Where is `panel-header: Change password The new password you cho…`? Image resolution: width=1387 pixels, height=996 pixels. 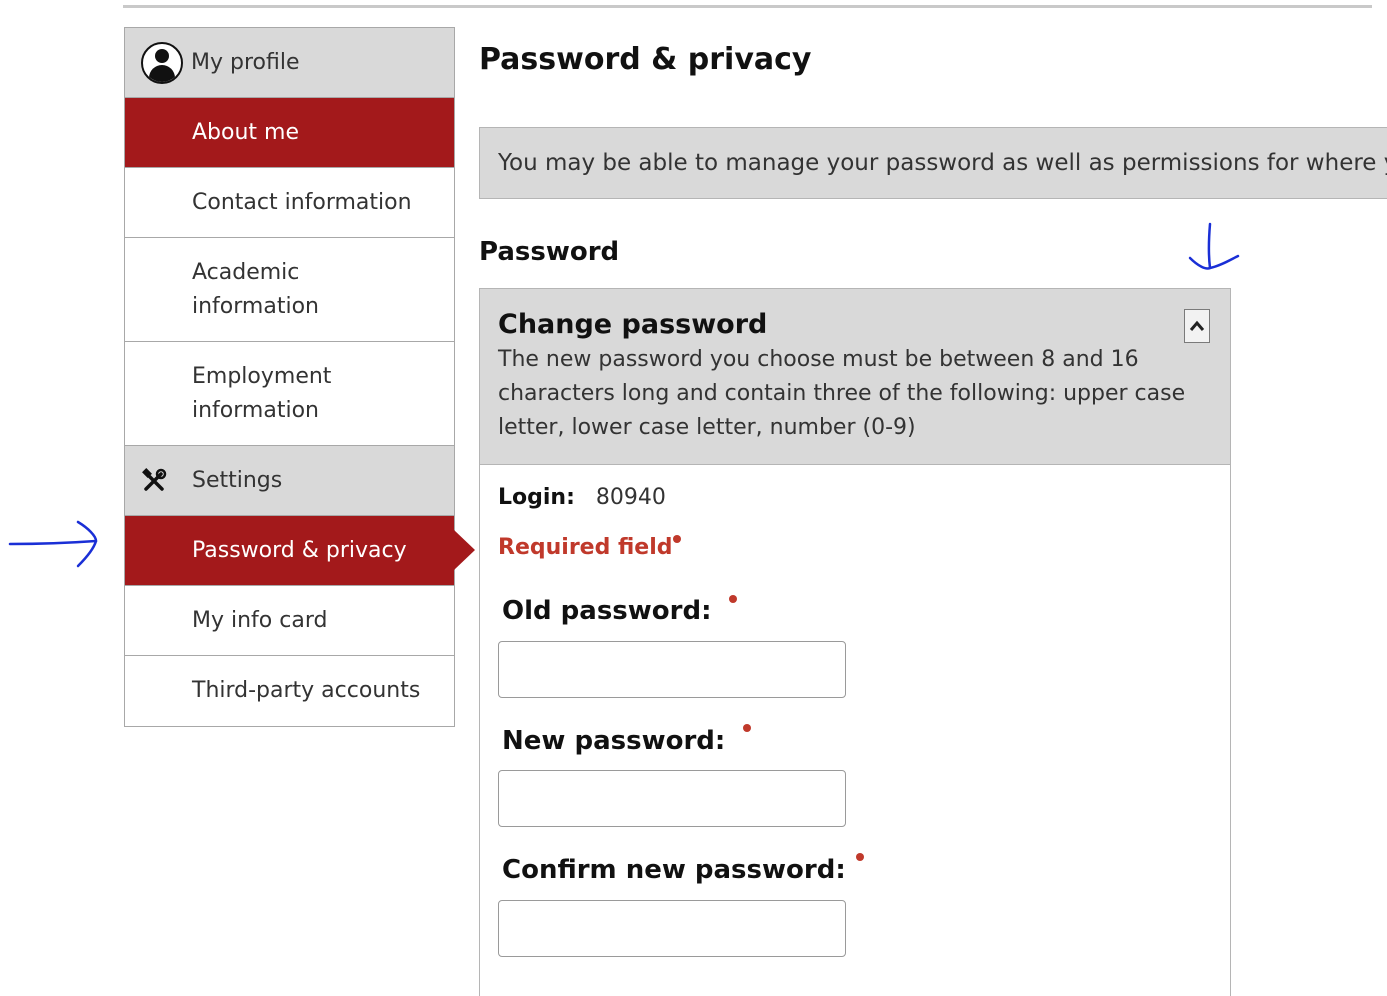 panel-header: Change password The new password you cho… is located at coordinates (855, 377).